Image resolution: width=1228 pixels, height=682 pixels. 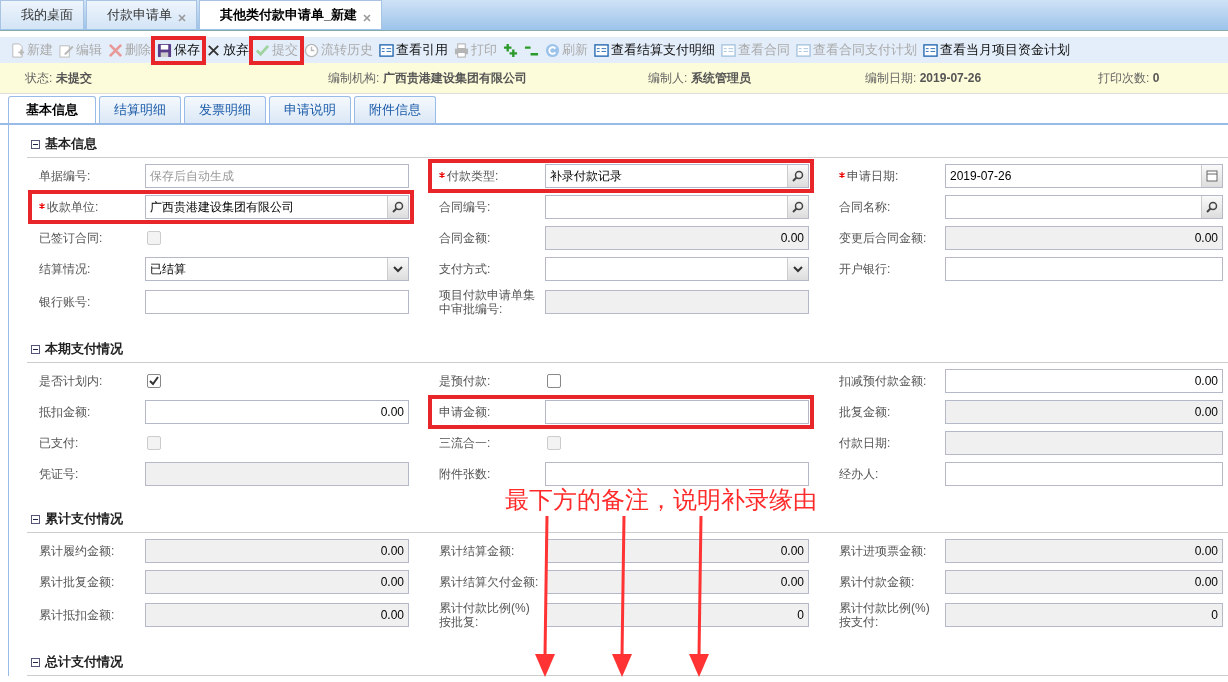 I want to click on tab: 发票明细, so click(x=225, y=109).